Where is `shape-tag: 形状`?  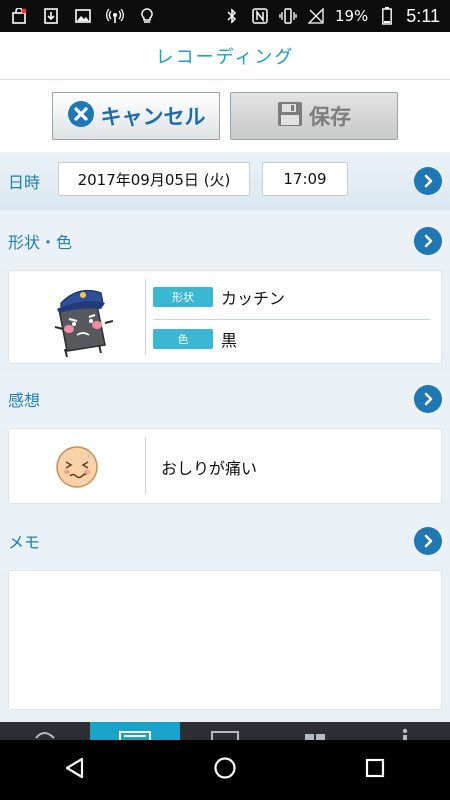 shape-tag: 形状 is located at coordinates (183, 297).